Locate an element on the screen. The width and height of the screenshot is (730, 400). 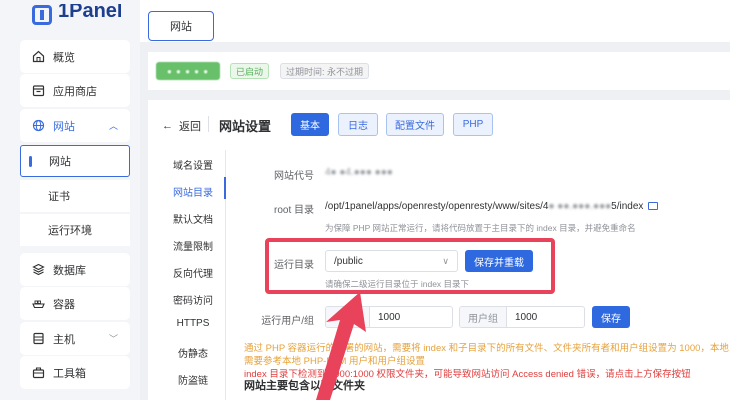
chevron-down-icon: ∨ is located at coordinates (445, 261).